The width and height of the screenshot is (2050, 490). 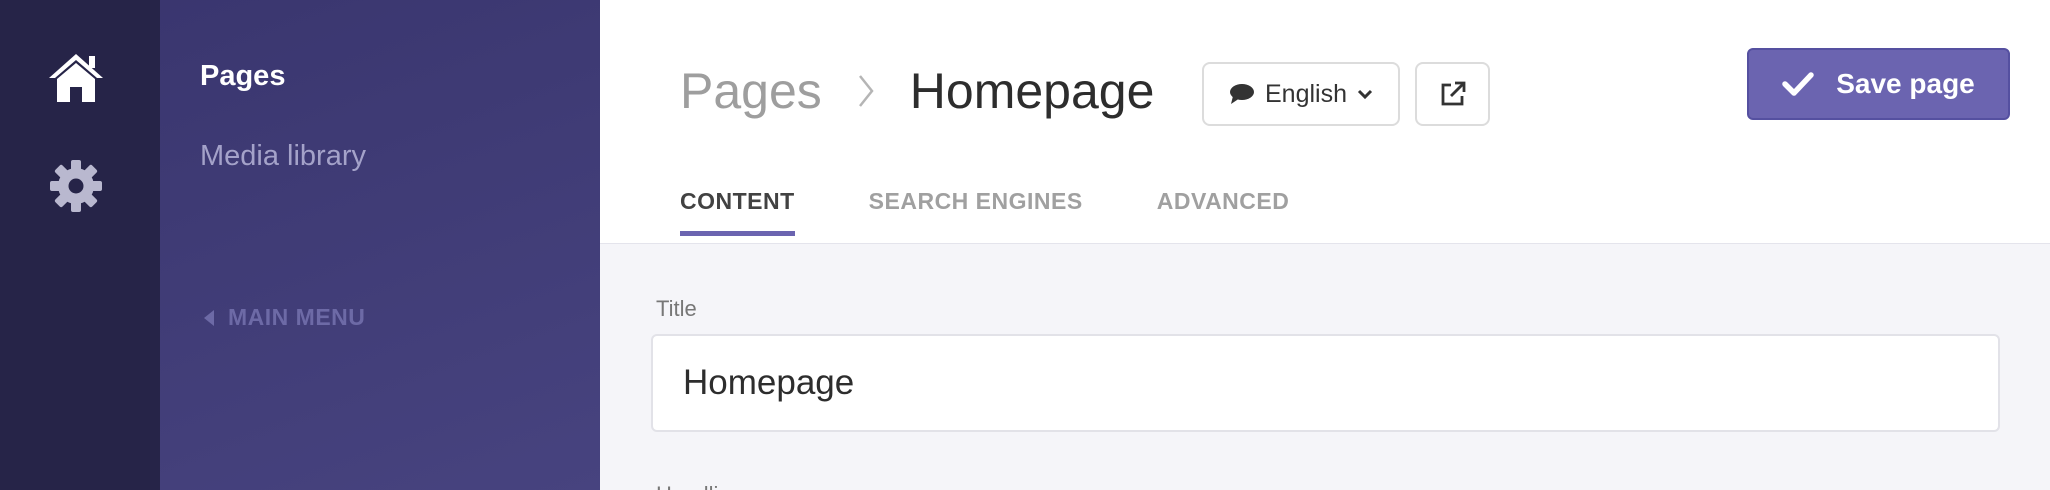 What do you see at coordinates (1325, 383) in the screenshot?
I see `title-input` at bounding box center [1325, 383].